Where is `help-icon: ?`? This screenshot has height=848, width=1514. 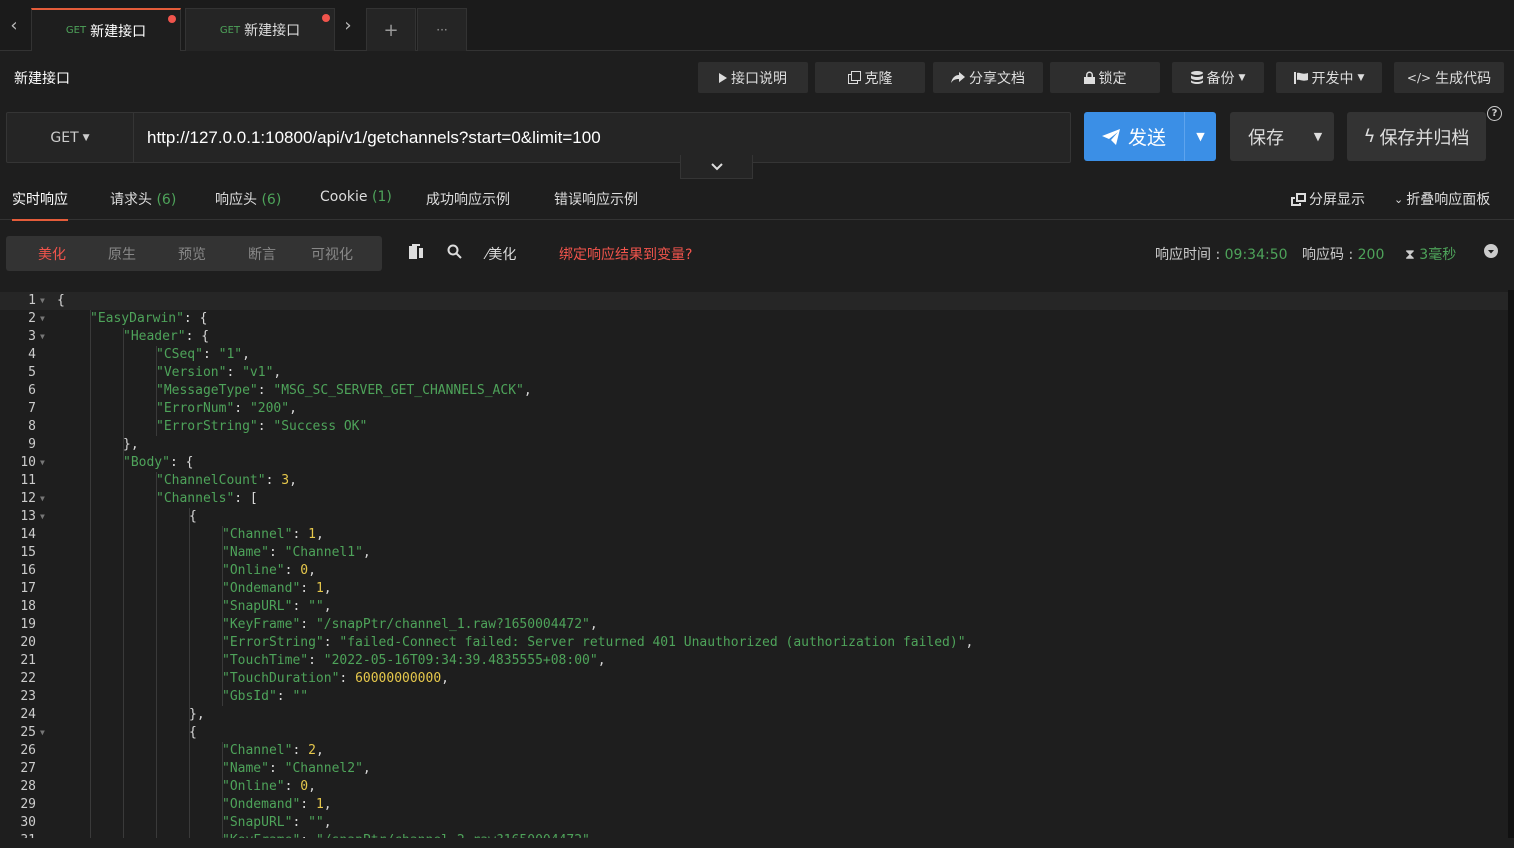
help-icon: ? is located at coordinates (1494, 113).